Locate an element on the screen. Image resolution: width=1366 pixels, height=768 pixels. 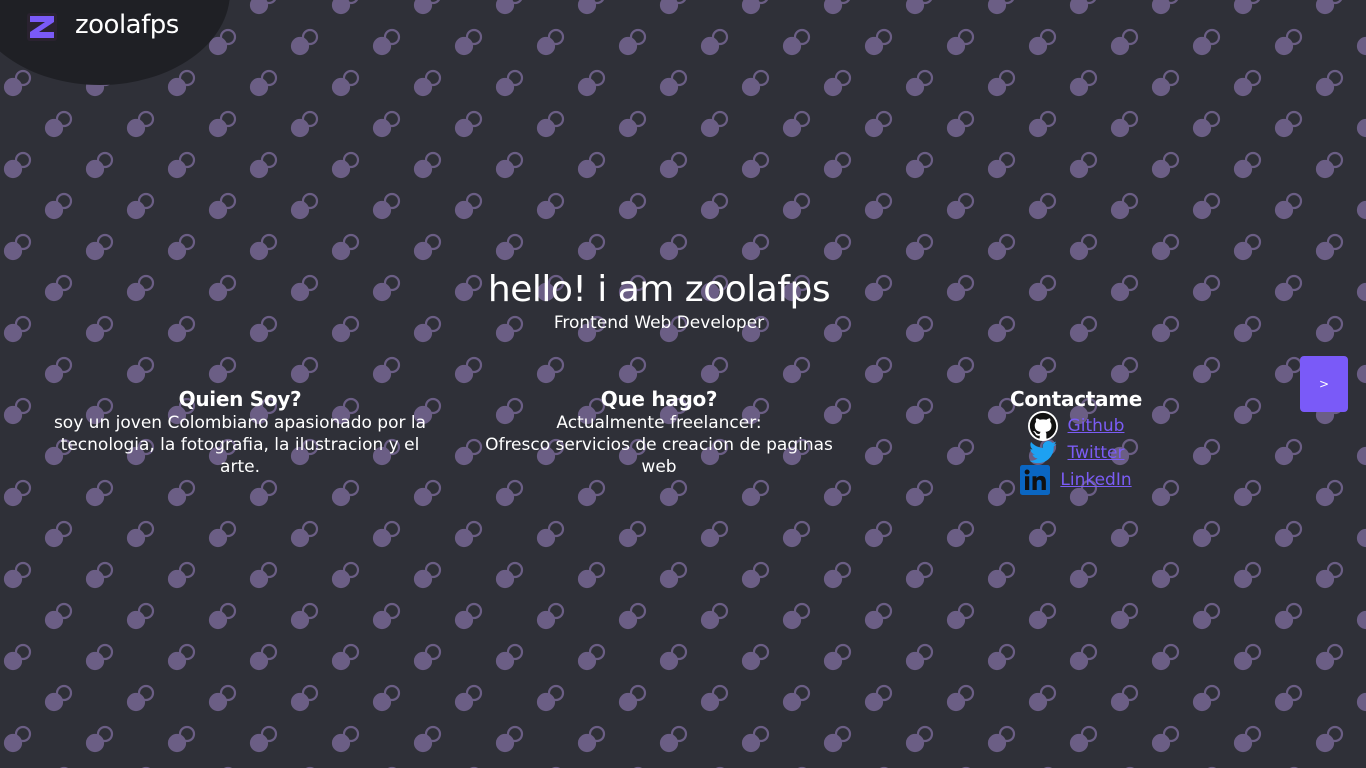
hero-subtitle: Frontend Web Developer is located at coordinates (659, 323).